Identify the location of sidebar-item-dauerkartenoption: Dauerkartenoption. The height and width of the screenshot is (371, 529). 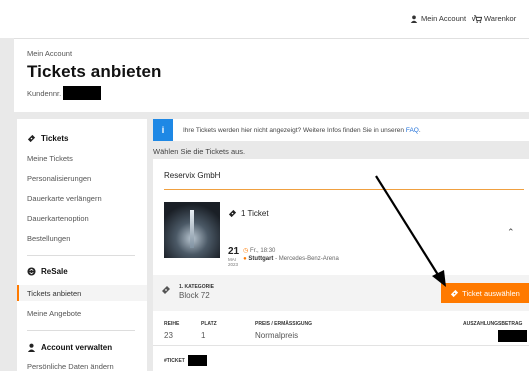
(58, 218).